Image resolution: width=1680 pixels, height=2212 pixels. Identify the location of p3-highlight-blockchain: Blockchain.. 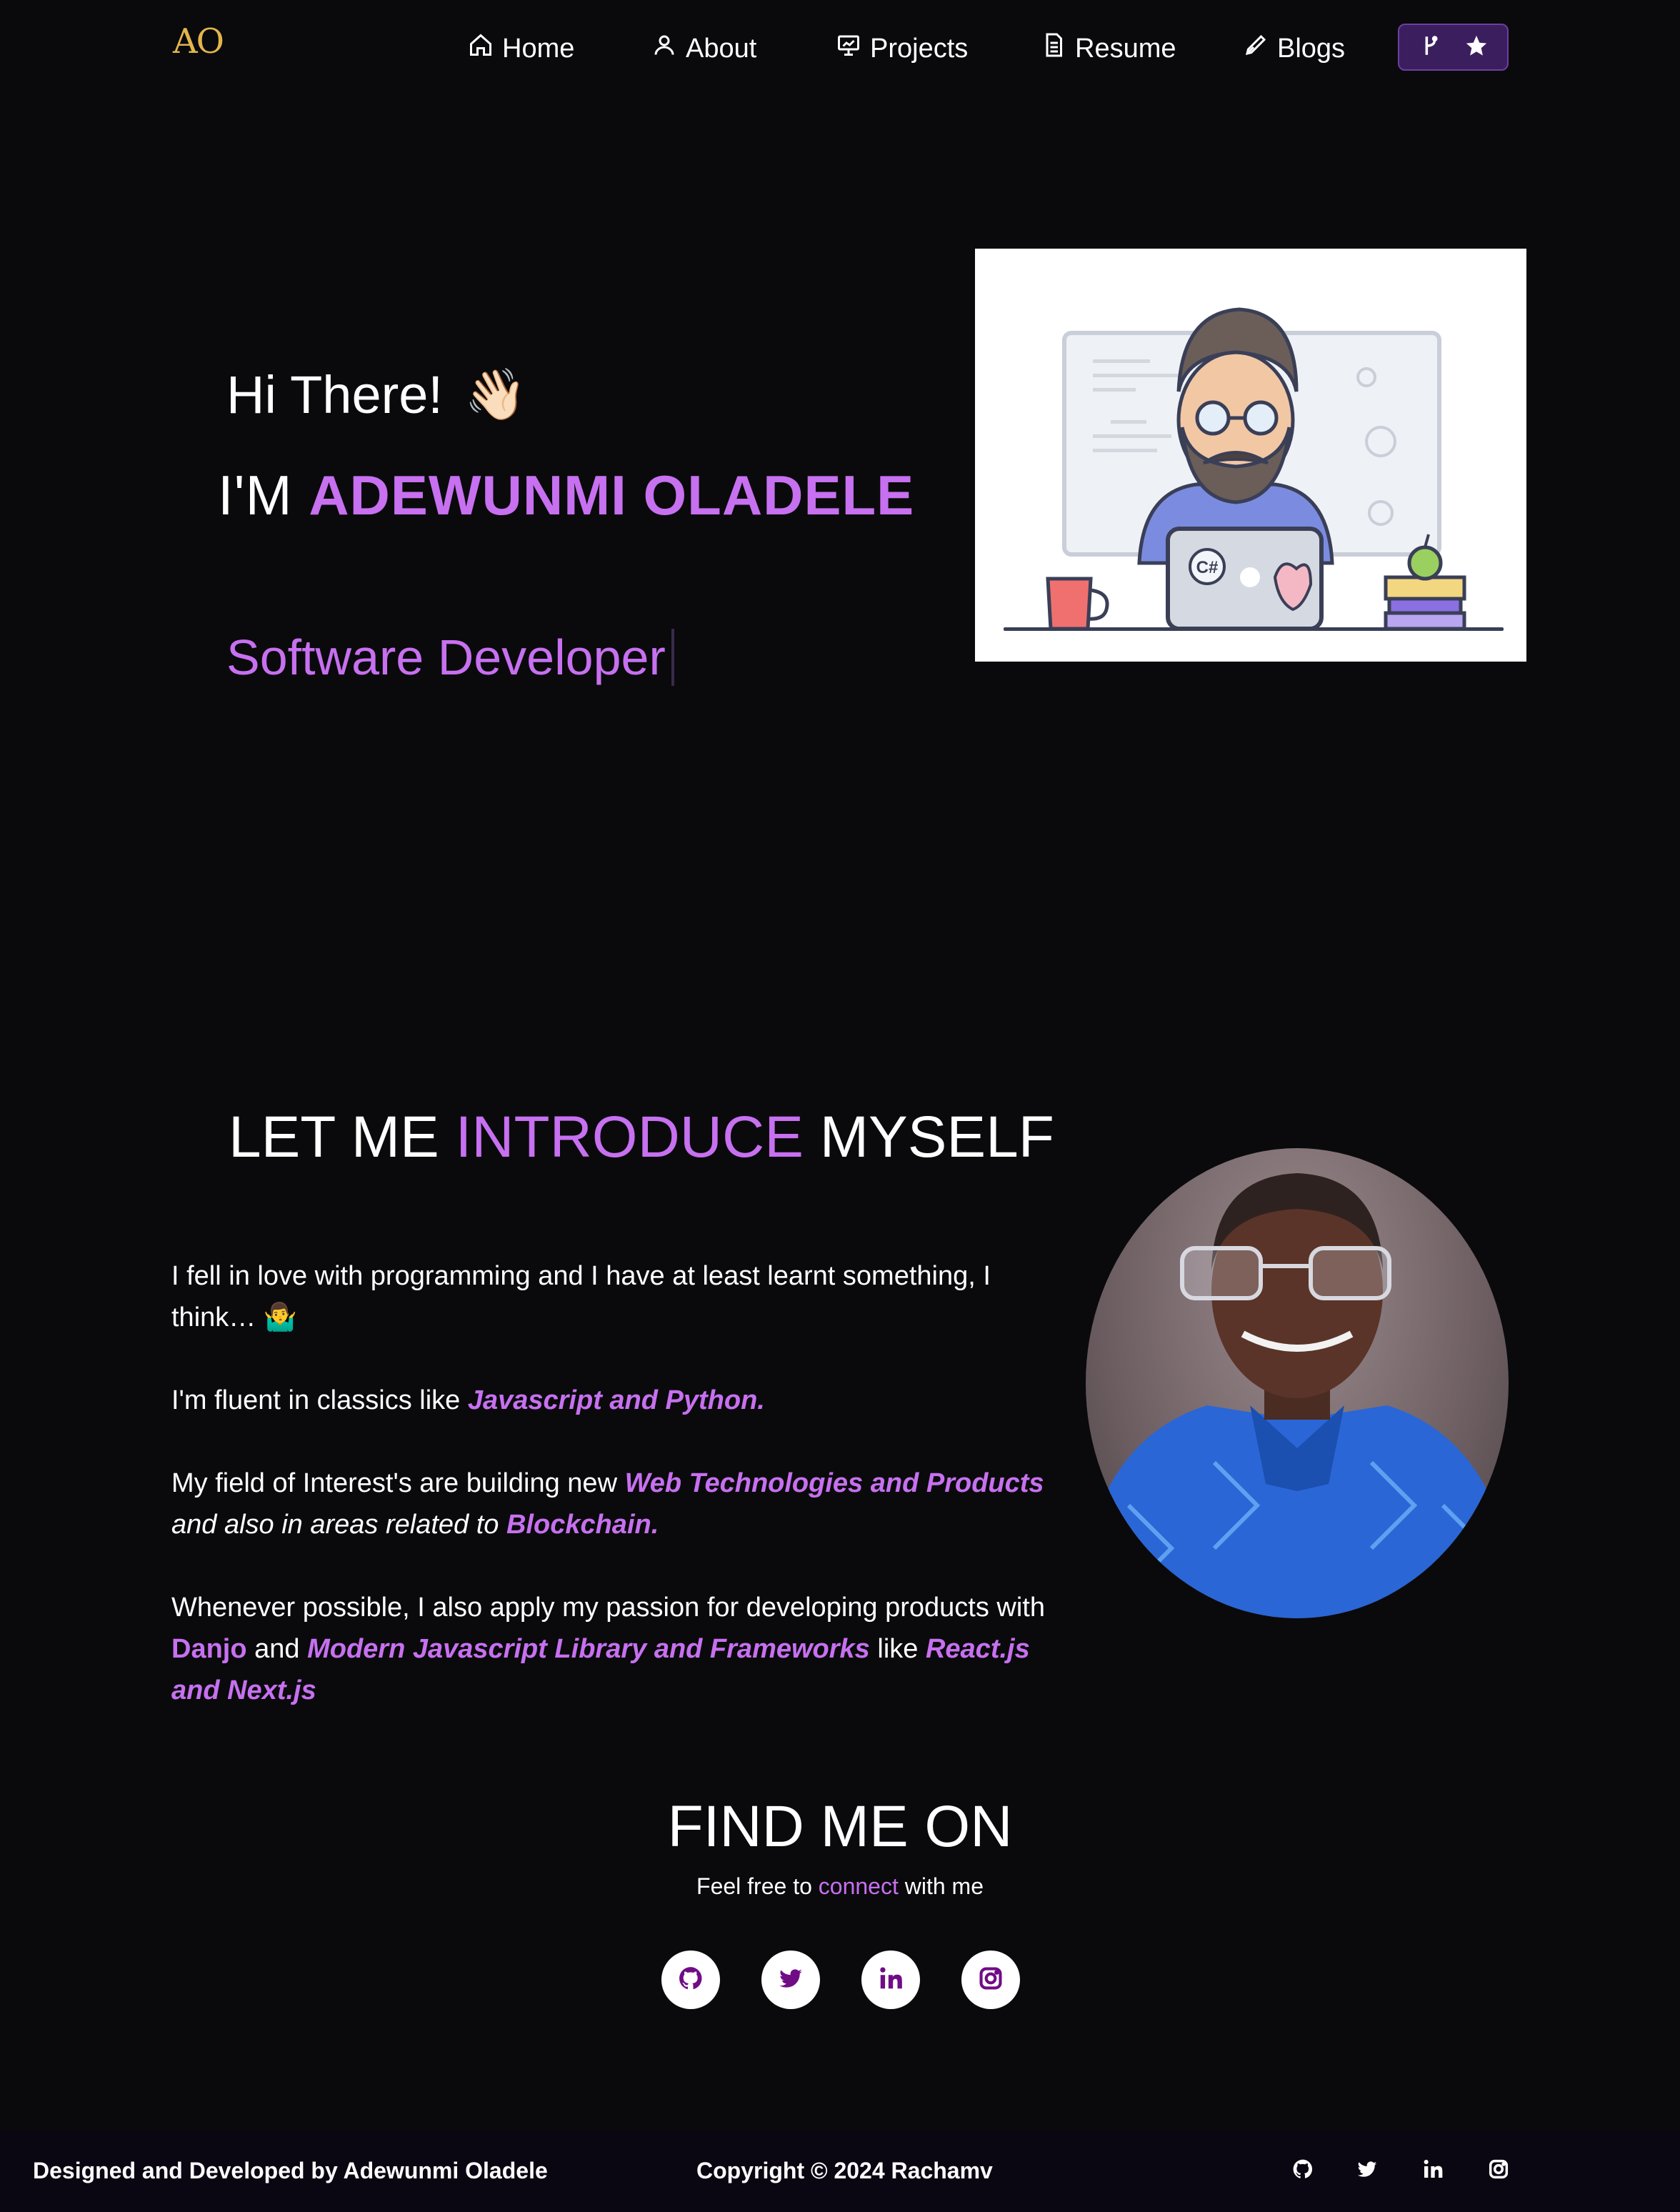
(582, 1525).